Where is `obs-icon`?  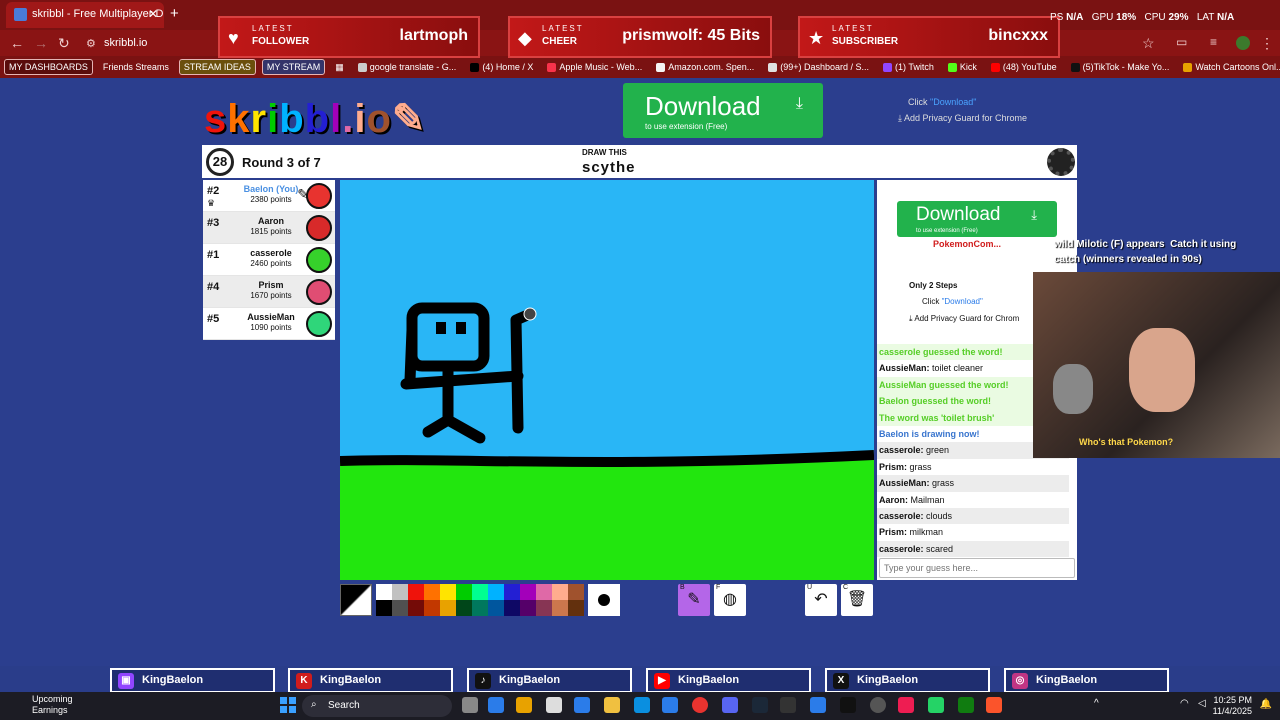
obs-icon is located at coordinates (878, 705).